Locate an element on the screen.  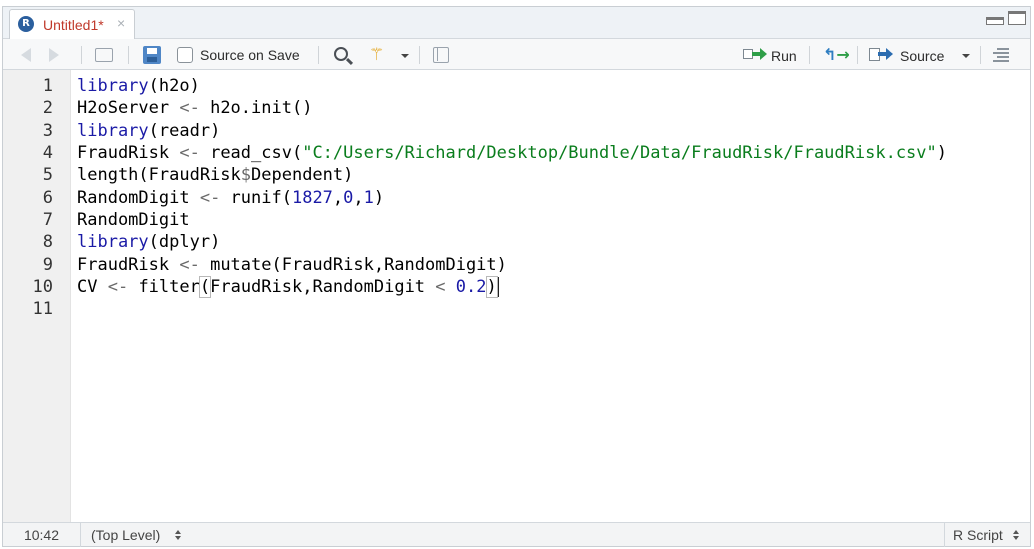
scope-selector: (Top Level) is located at coordinates (125, 535).